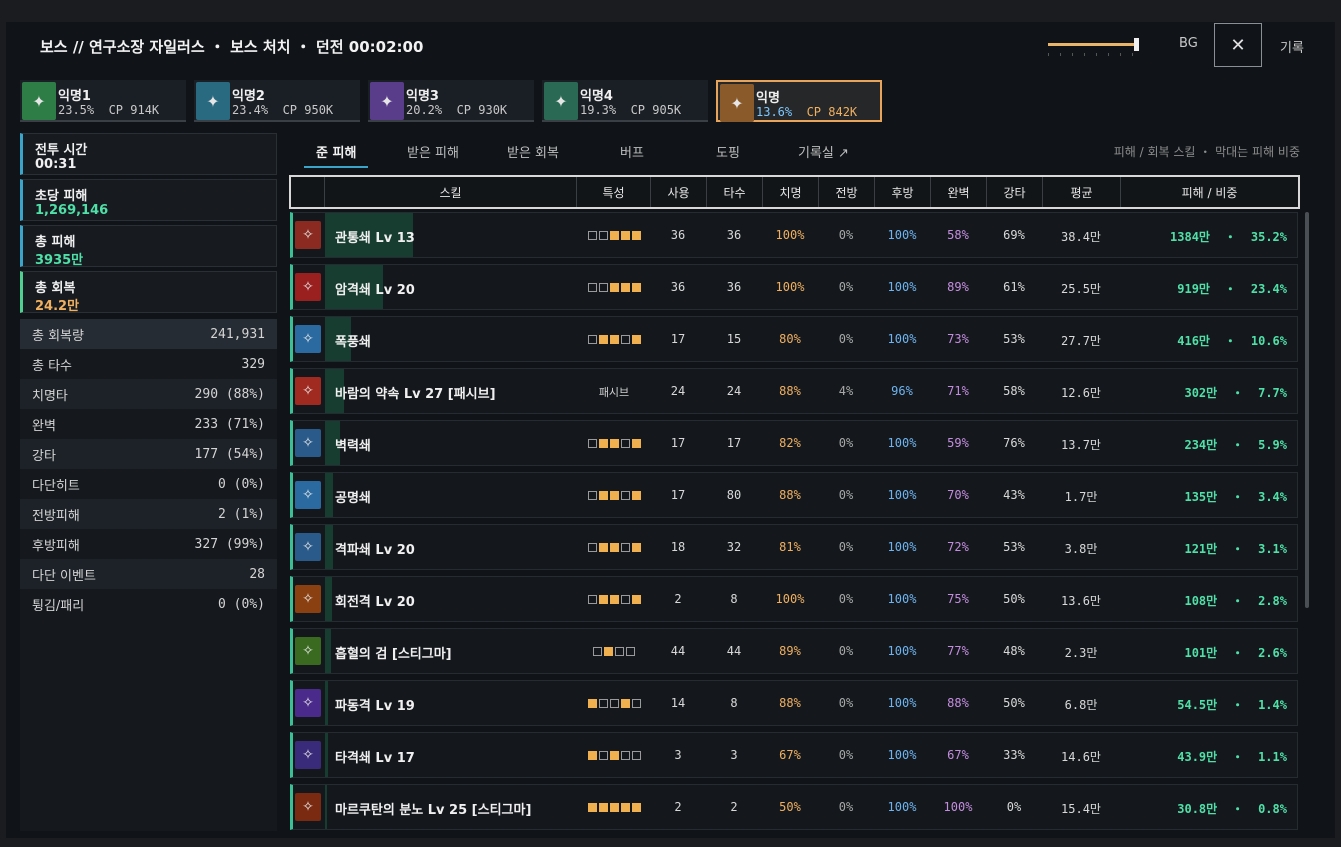 The image size is (1341, 847). What do you see at coordinates (1235, 497) in the screenshot?
I see `damage-share-cell: 135만 ・ 3.4%` at bounding box center [1235, 497].